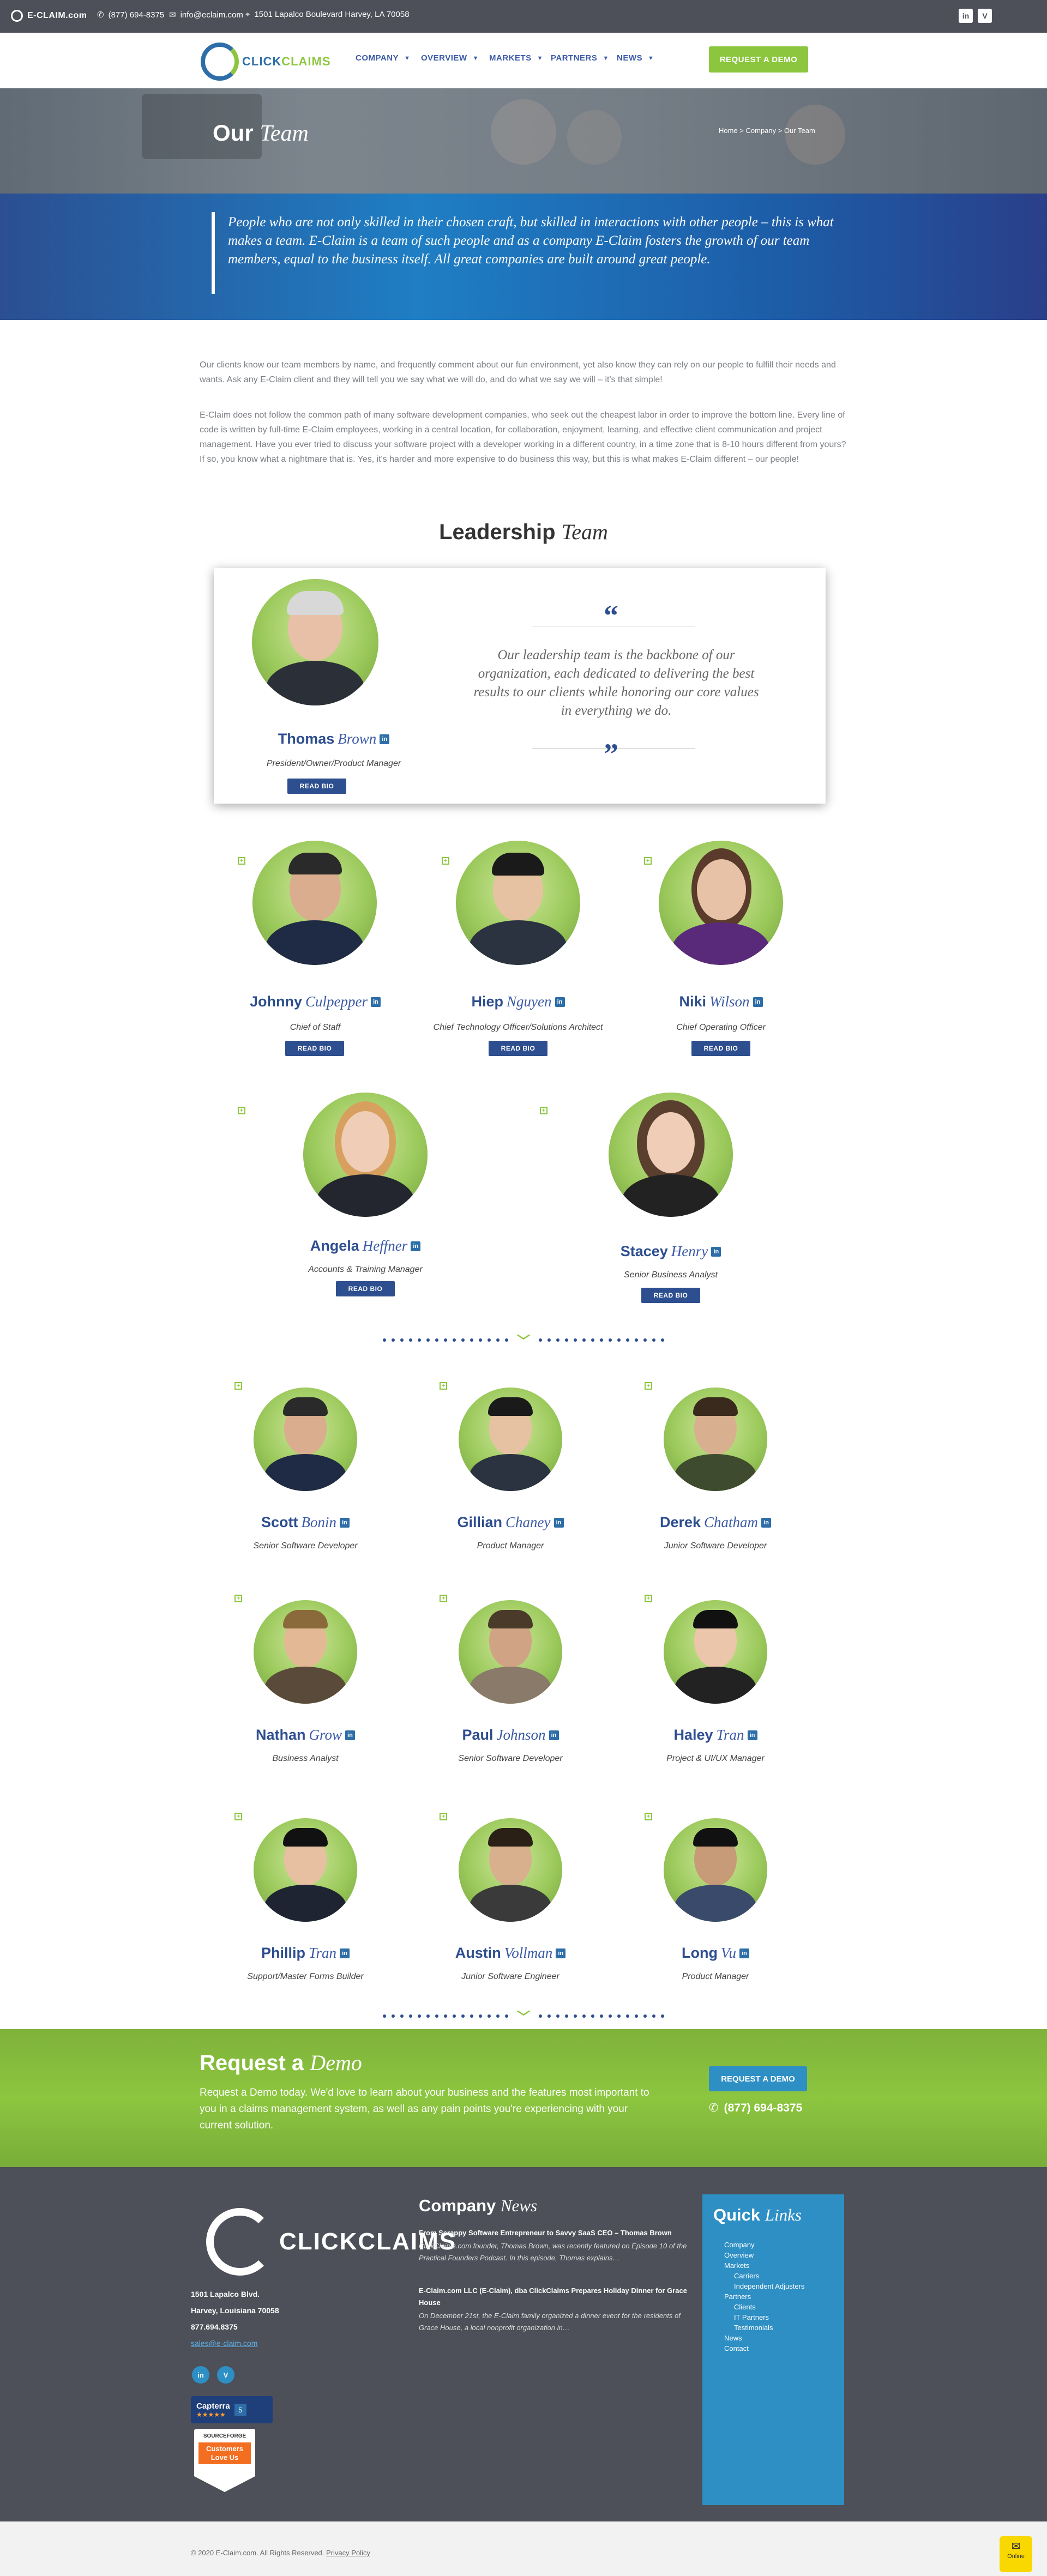 The width and height of the screenshot is (1047, 2576). Describe the element at coordinates (736, 2265) in the screenshot. I see `quick-link: Markets` at that location.